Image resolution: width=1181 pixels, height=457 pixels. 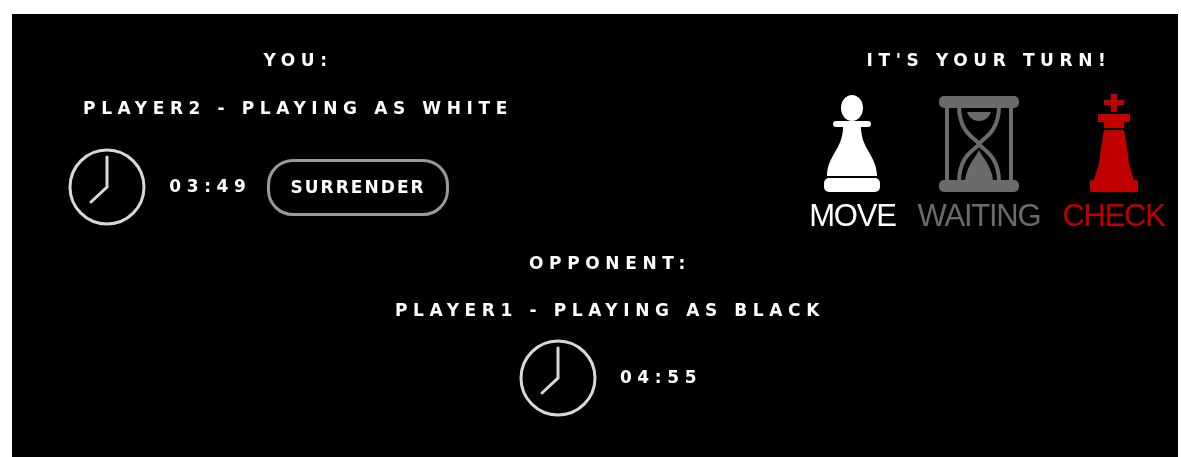 I want to click on surrender-button: SURRENDER, so click(x=358, y=187).